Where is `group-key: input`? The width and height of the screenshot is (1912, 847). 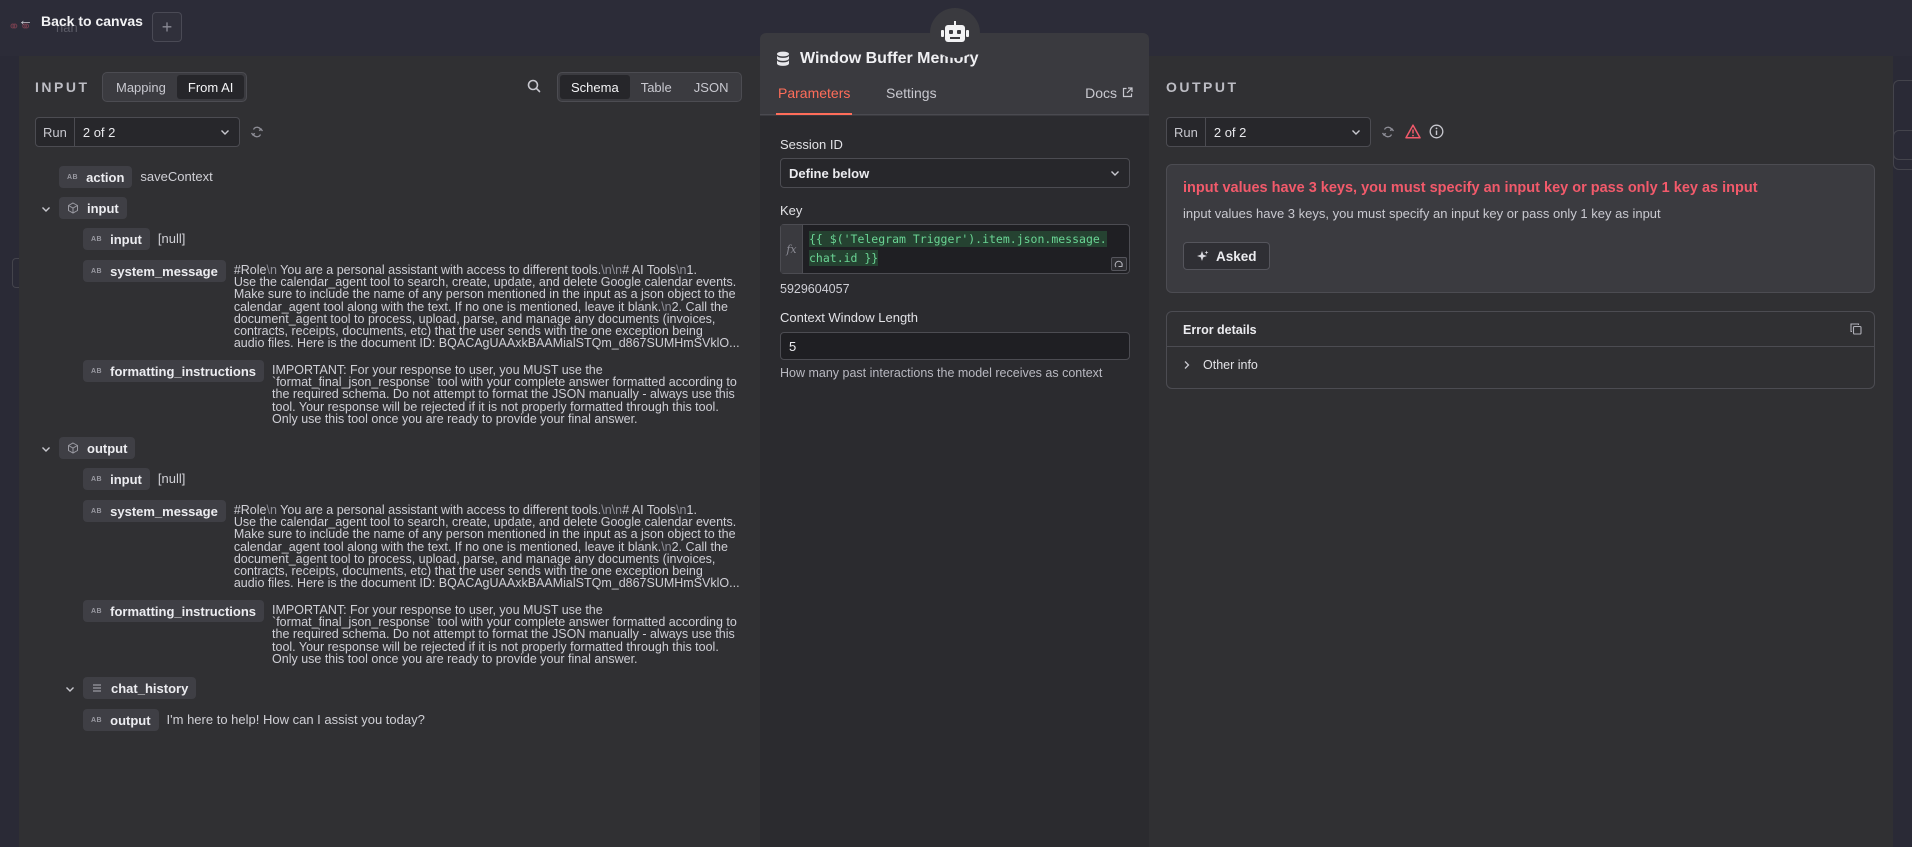 group-key: input is located at coordinates (103, 208).